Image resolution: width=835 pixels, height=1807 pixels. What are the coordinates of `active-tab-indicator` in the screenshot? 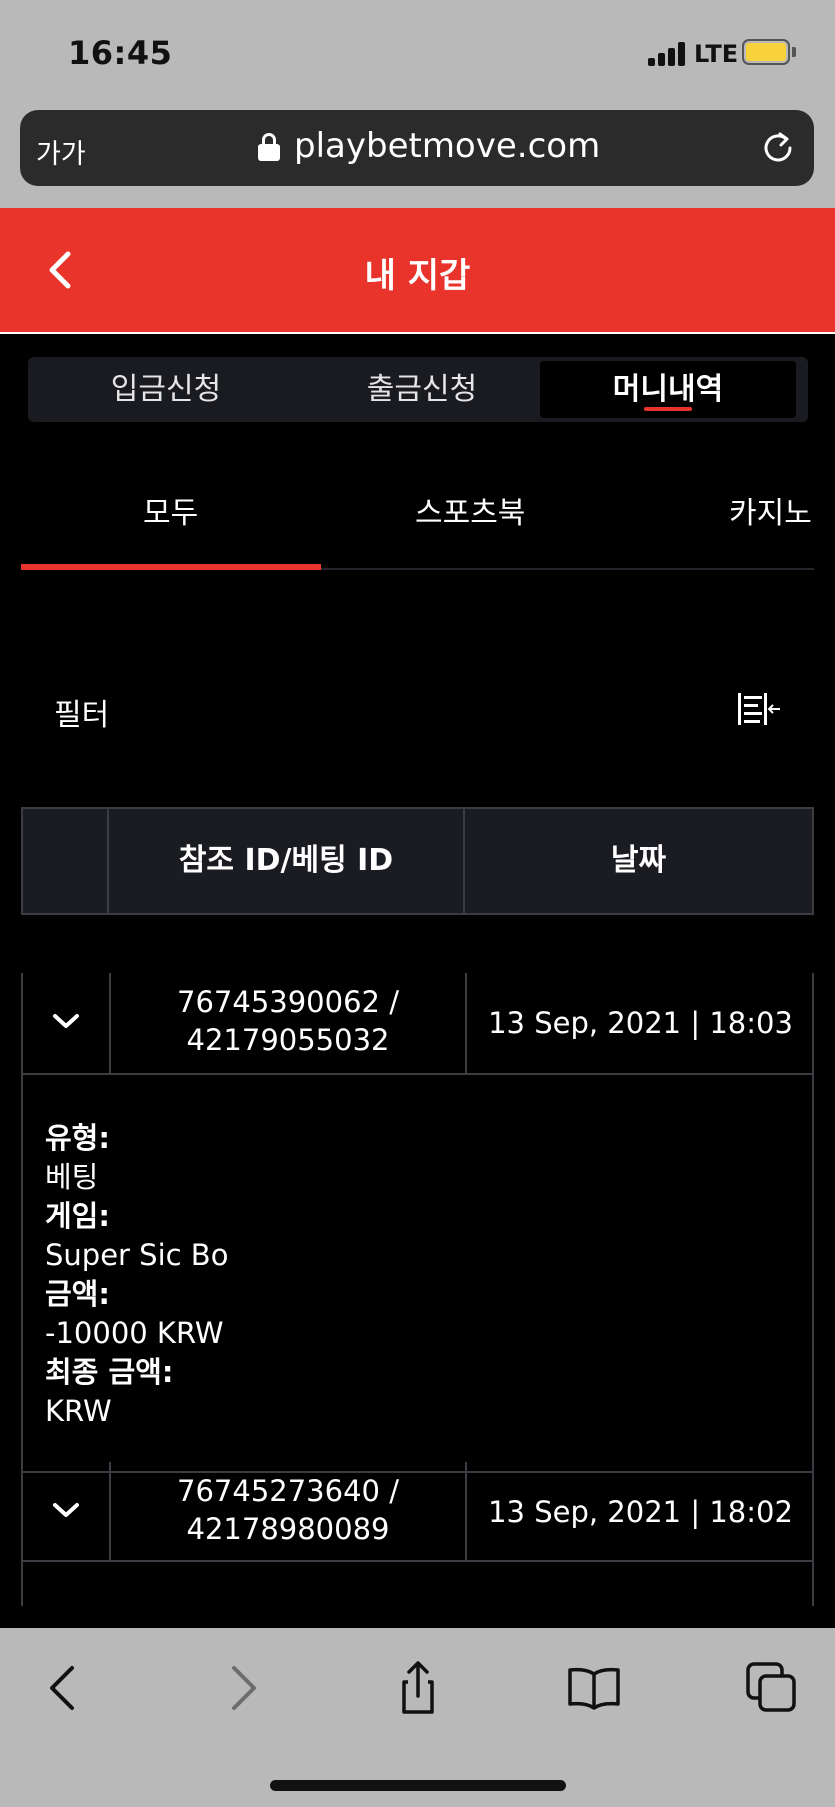 It's located at (171, 567).